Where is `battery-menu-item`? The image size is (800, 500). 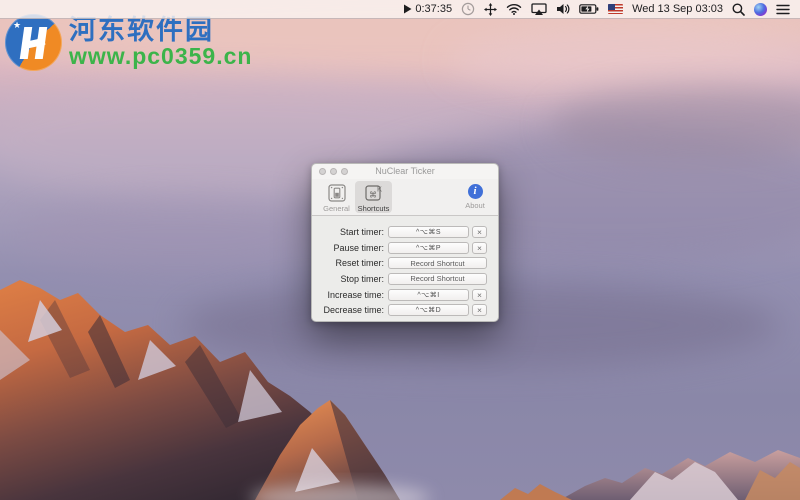 battery-menu-item is located at coordinates (589, 9).